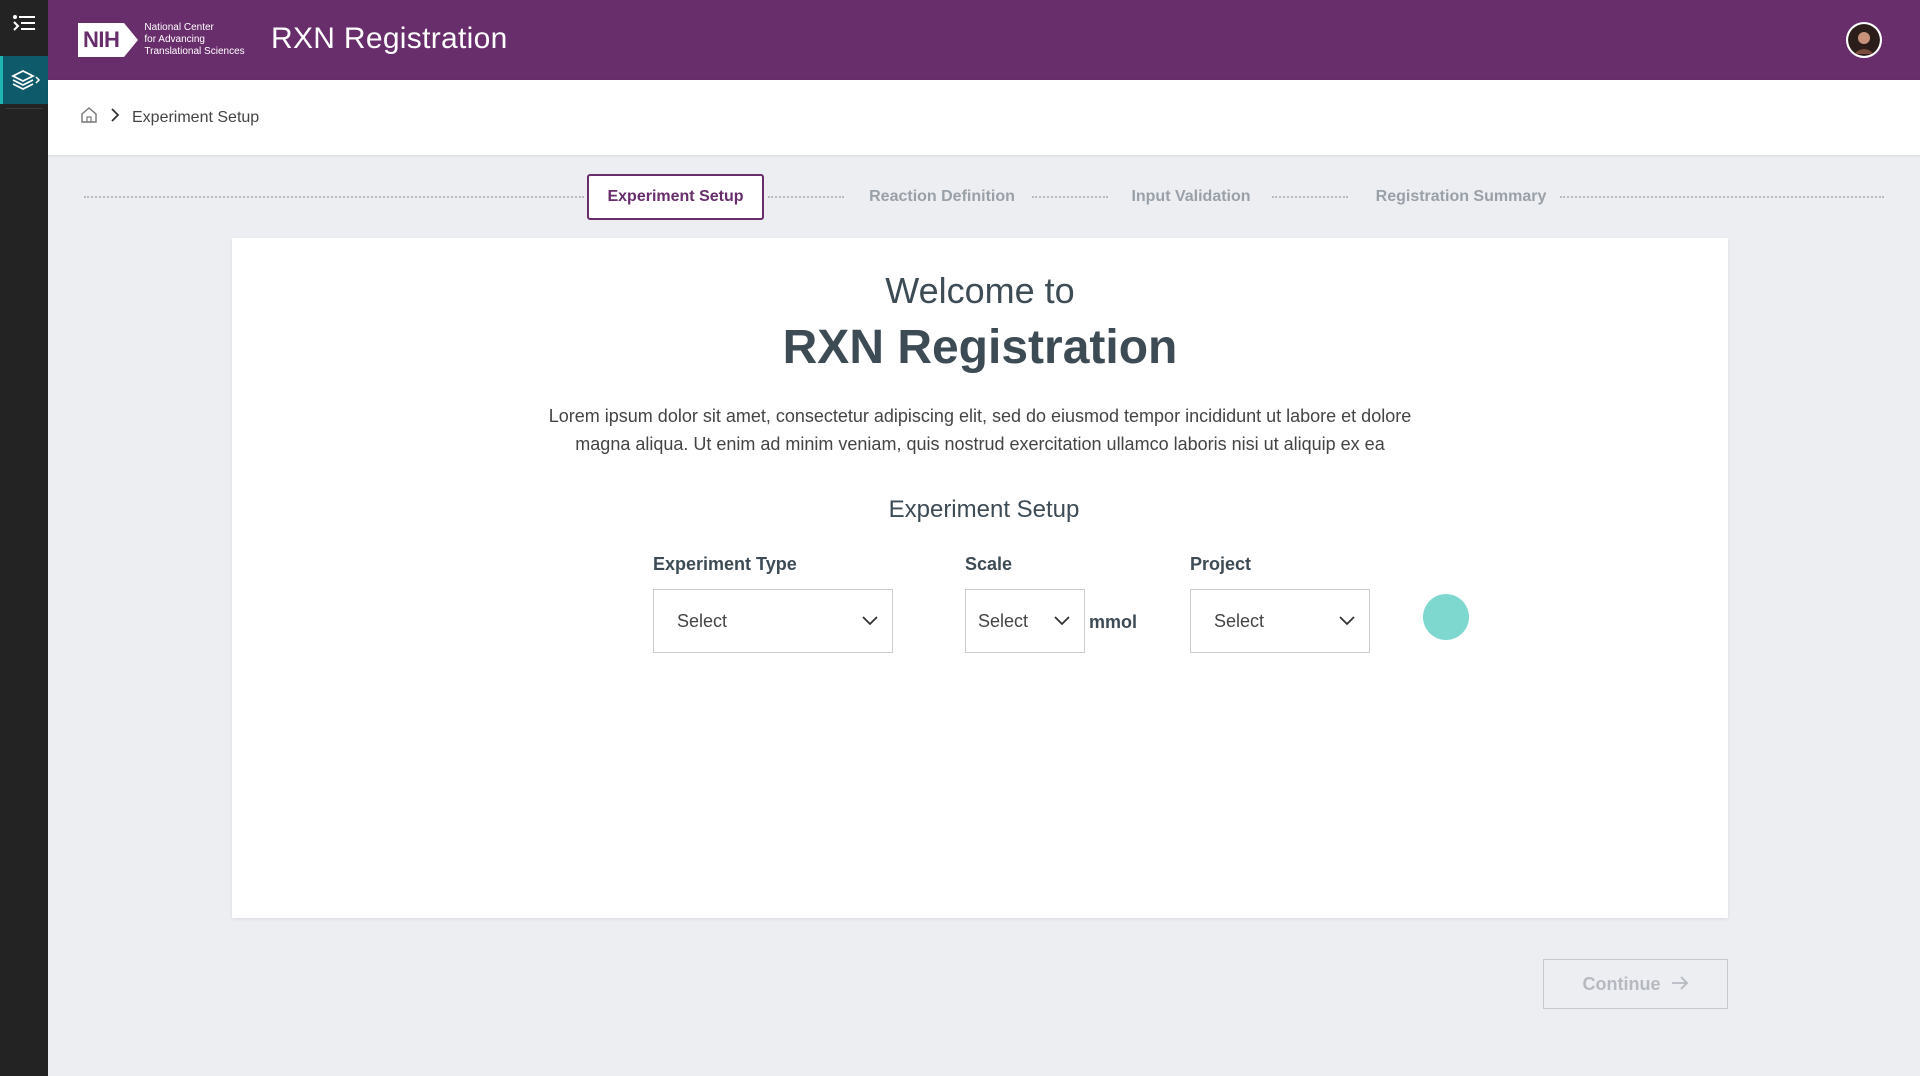  What do you see at coordinates (115, 117) in the screenshot?
I see `chevron-right-icon` at bounding box center [115, 117].